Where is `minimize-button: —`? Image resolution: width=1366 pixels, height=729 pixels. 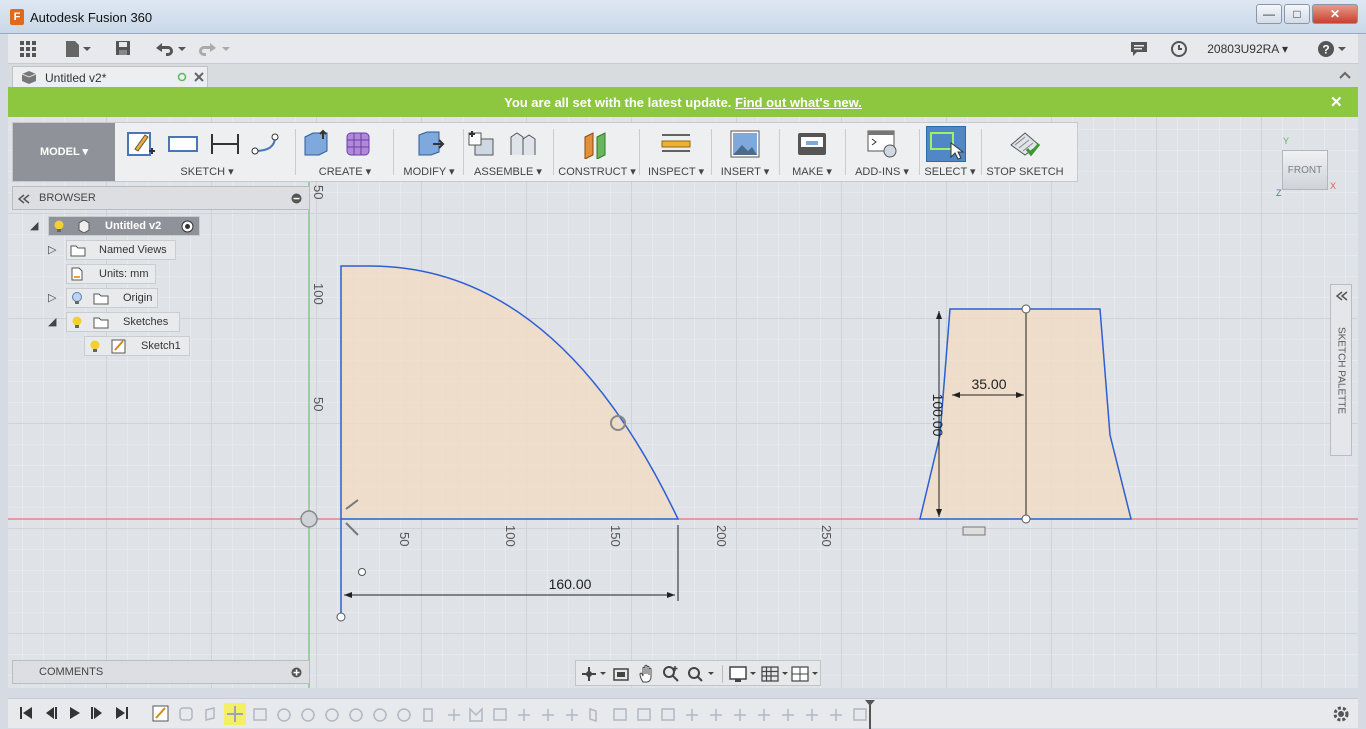
minimize-button: — is located at coordinates (1269, 14).